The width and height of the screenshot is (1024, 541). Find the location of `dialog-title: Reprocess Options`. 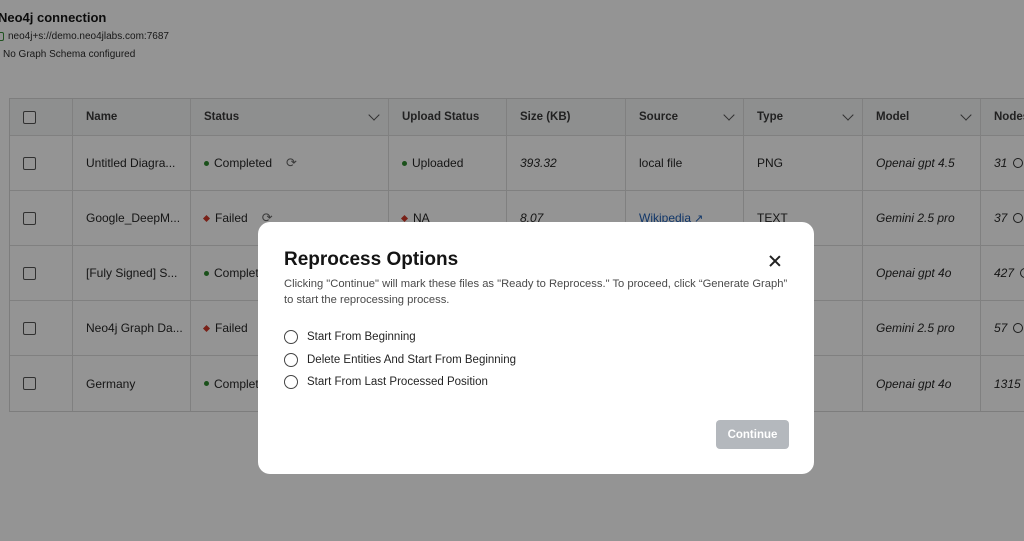

dialog-title: Reprocess Options is located at coordinates (371, 259).